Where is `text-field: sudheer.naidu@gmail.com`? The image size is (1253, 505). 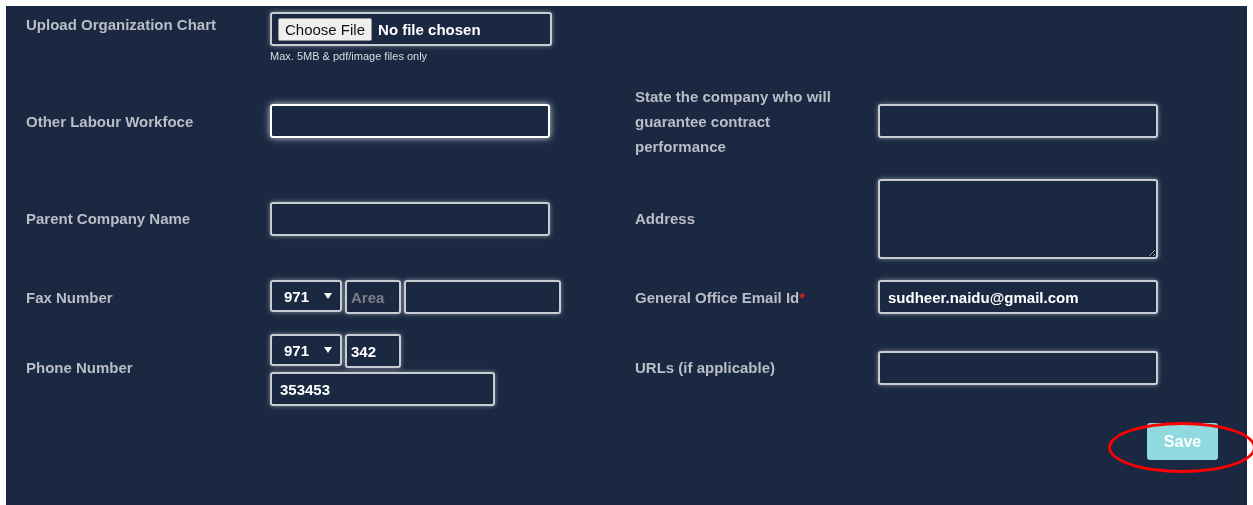
text-field: sudheer.naidu@gmail.com is located at coordinates (1018, 297).